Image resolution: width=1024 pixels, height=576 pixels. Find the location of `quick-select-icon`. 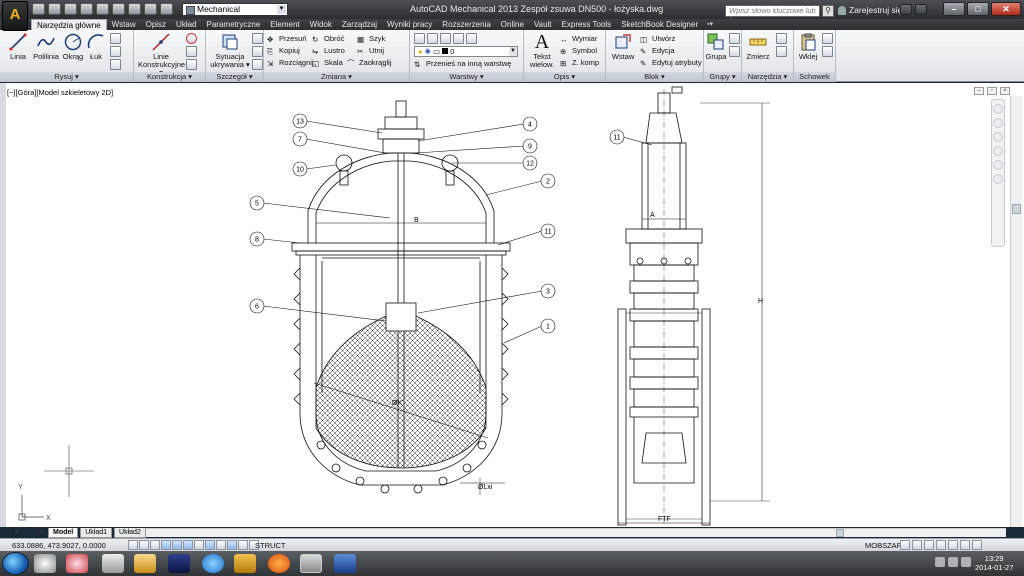

quick-select-icon is located at coordinates (781, 38).